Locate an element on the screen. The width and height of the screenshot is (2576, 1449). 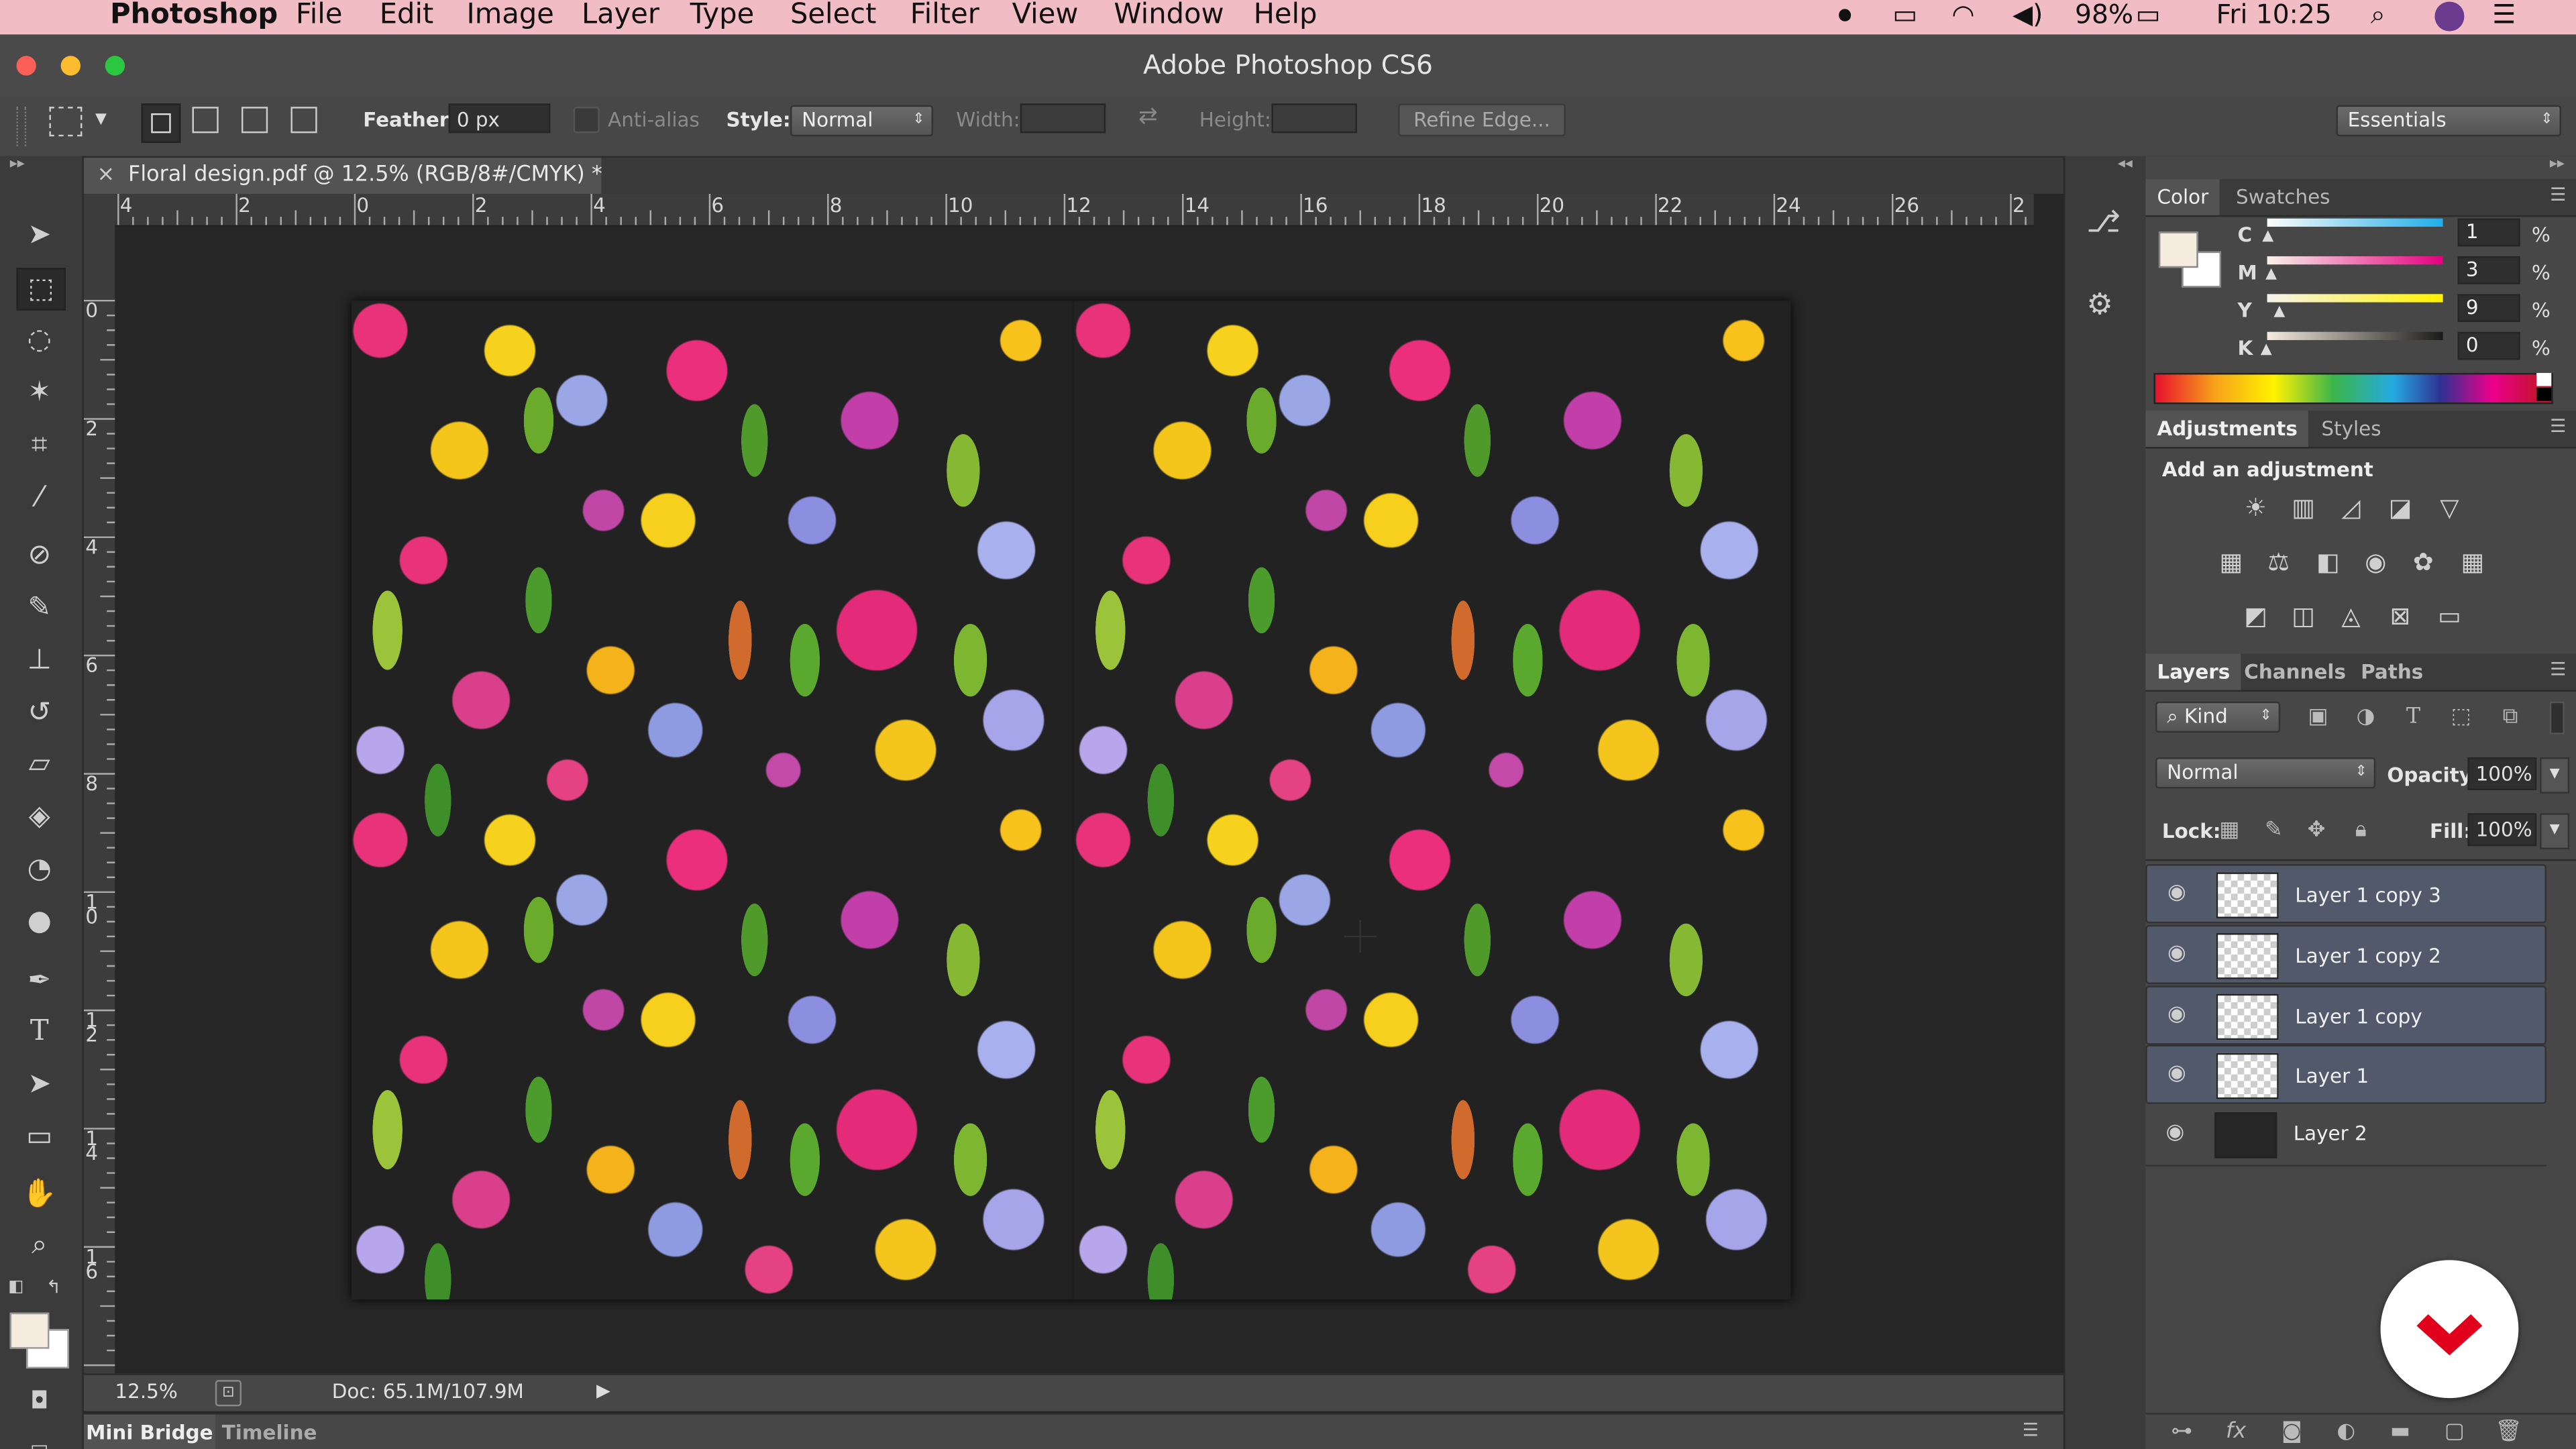
opacity-input: 100% is located at coordinates (2502, 773).